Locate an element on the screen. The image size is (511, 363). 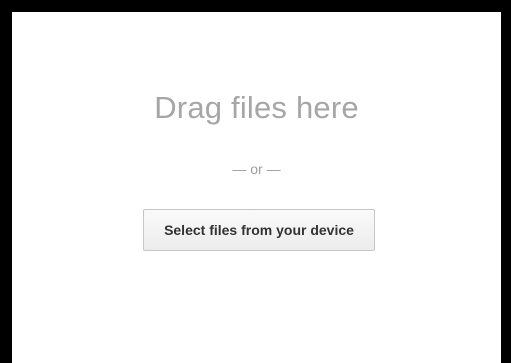
drag-files-title: Drag files here is located at coordinates (256, 107).